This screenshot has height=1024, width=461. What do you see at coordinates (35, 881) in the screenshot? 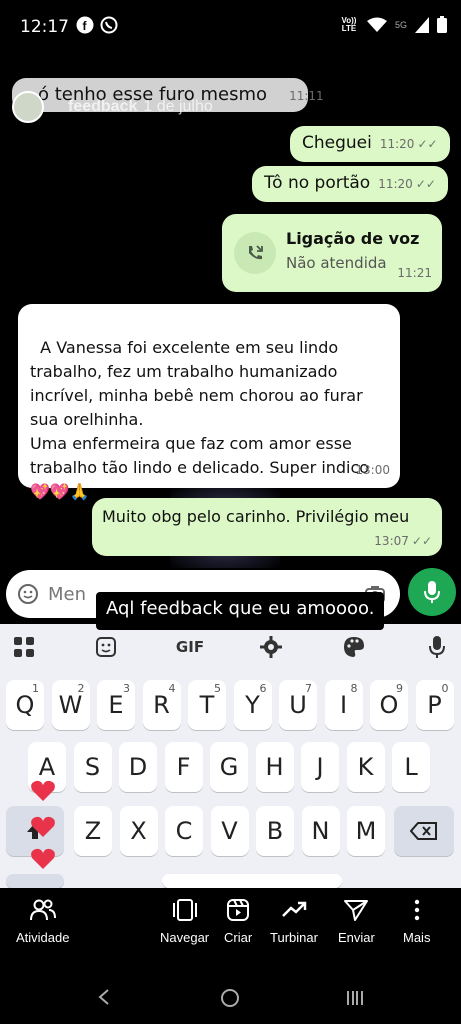
I see `symbols-key` at bounding box center [35, 881].